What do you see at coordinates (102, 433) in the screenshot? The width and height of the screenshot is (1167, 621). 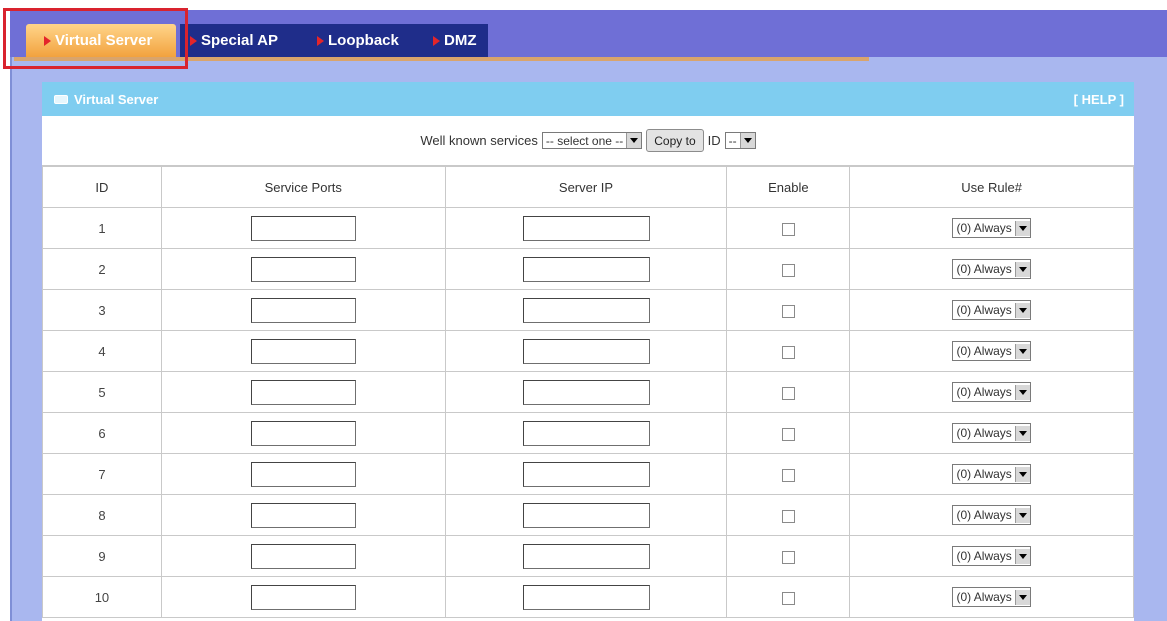 I see `row-id: 6` at bounding box center [102, 433].